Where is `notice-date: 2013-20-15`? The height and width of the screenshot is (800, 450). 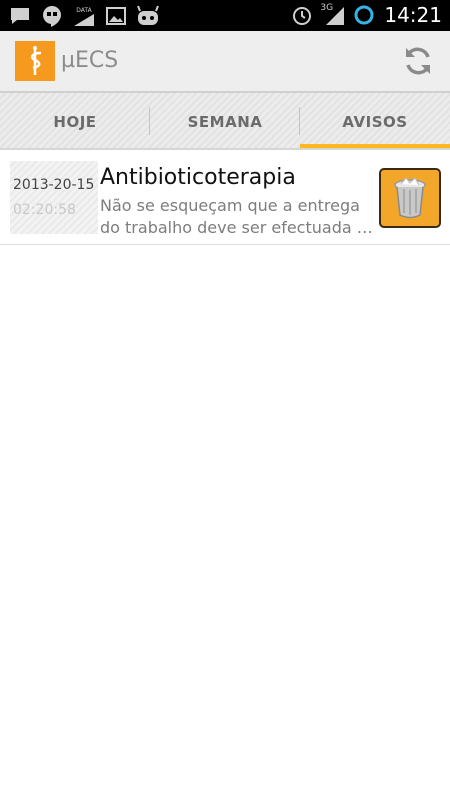 notice-date: 2013-20-15 is located at coordinates (54, 185).